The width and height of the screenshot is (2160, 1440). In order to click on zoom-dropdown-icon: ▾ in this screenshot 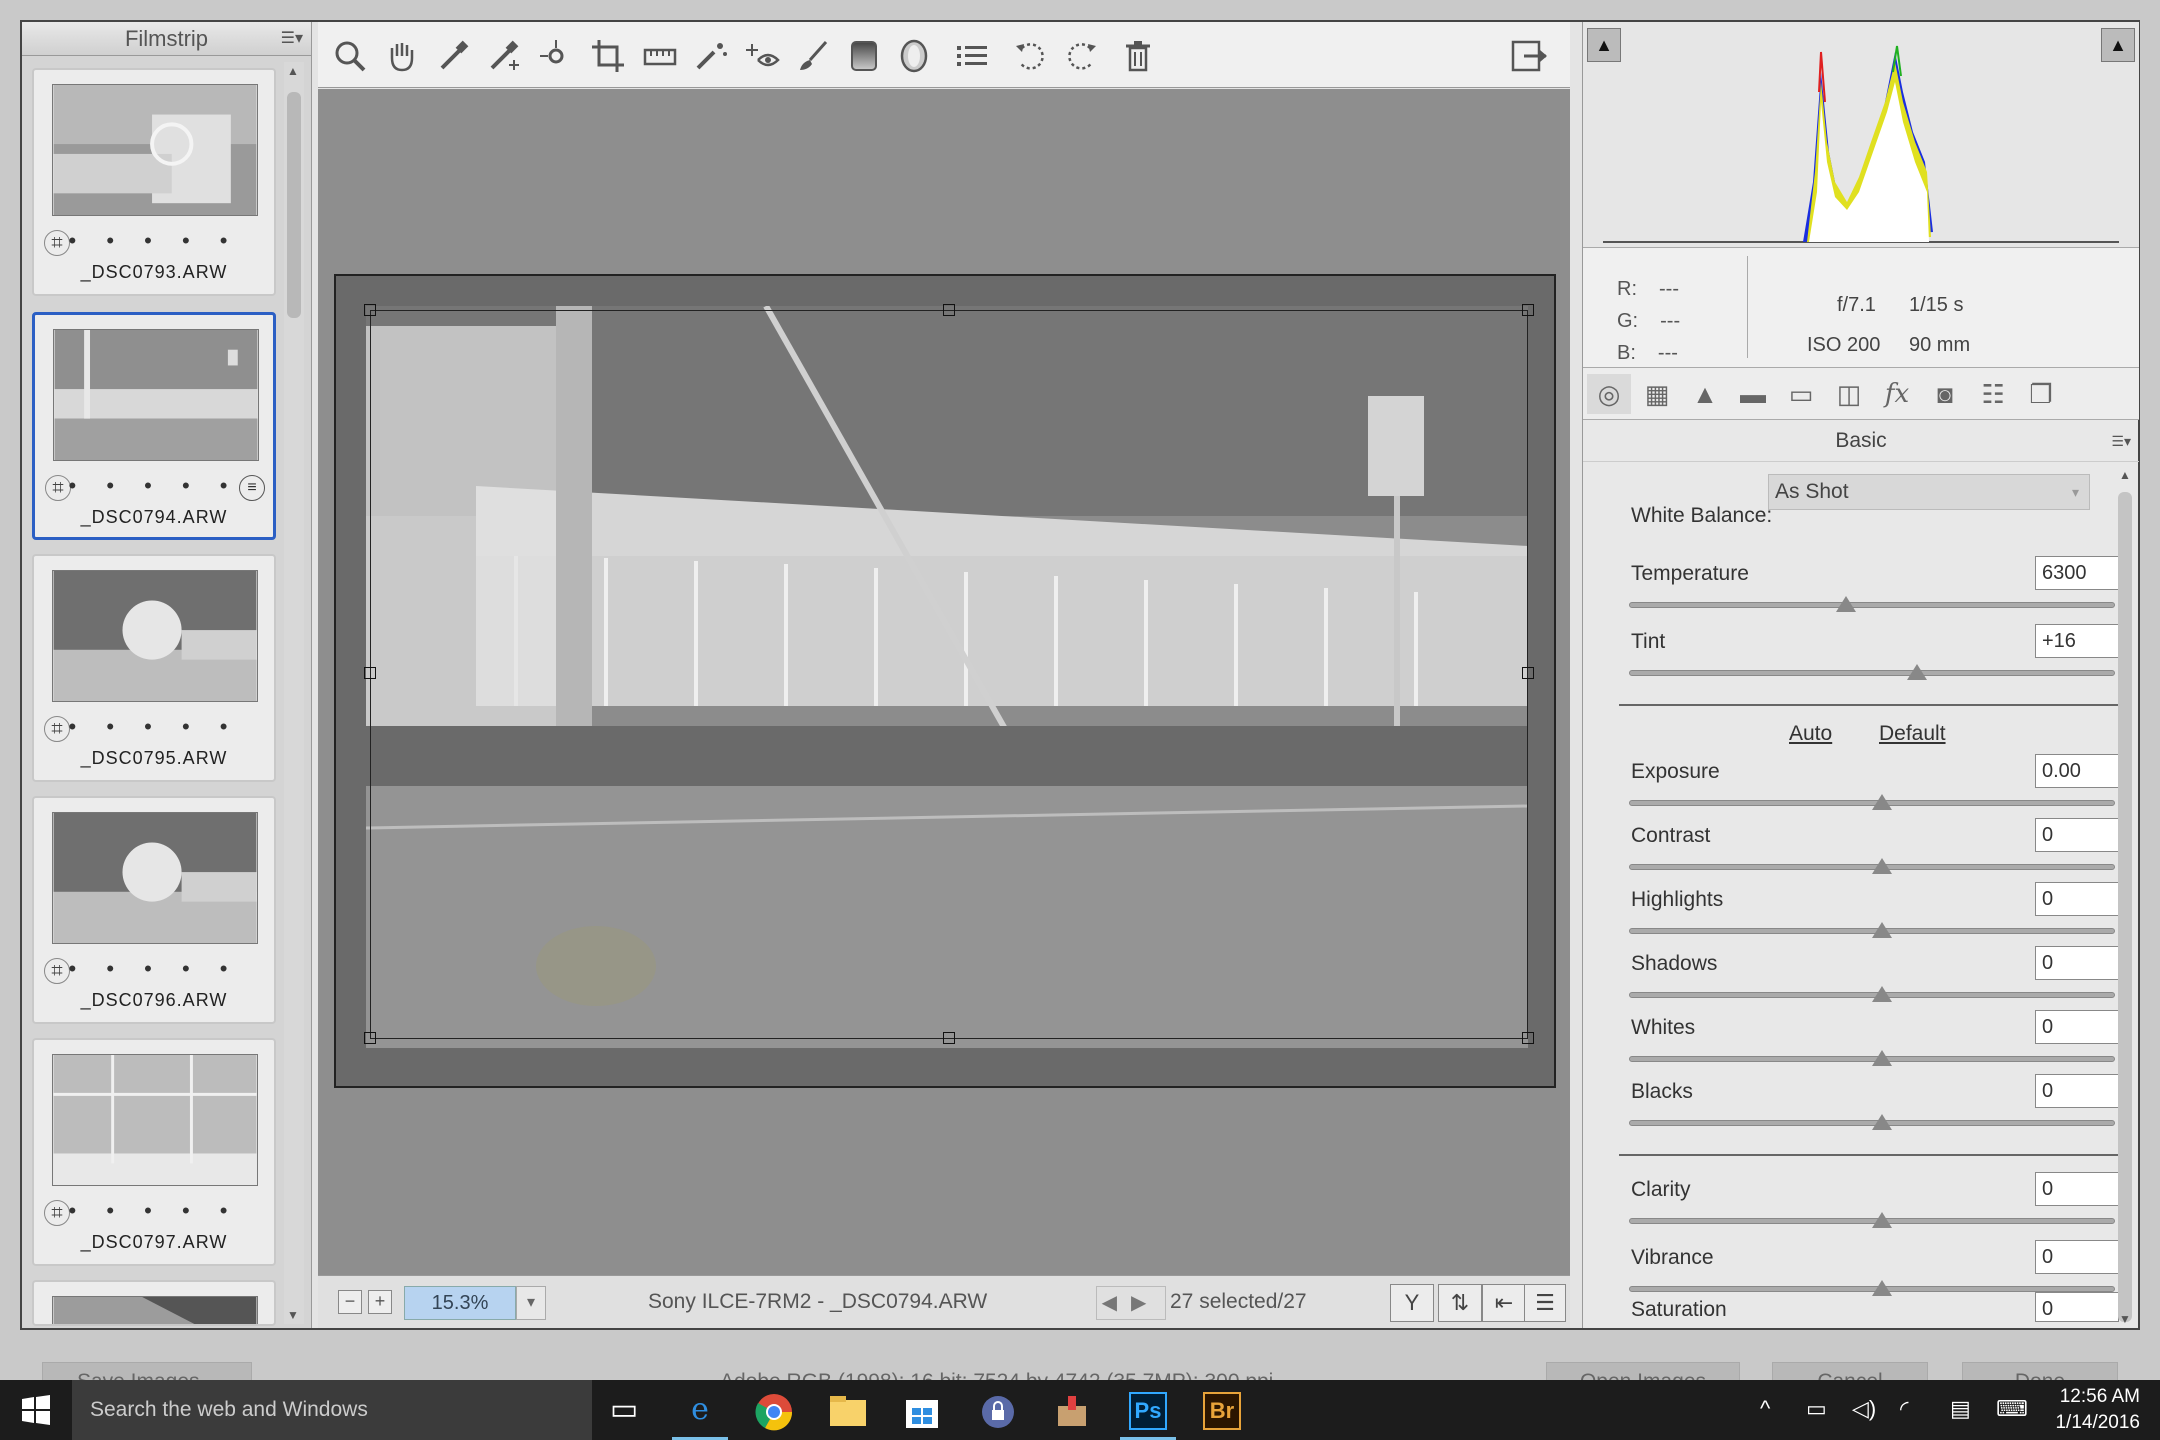, I will do `click(531, 1303)`.